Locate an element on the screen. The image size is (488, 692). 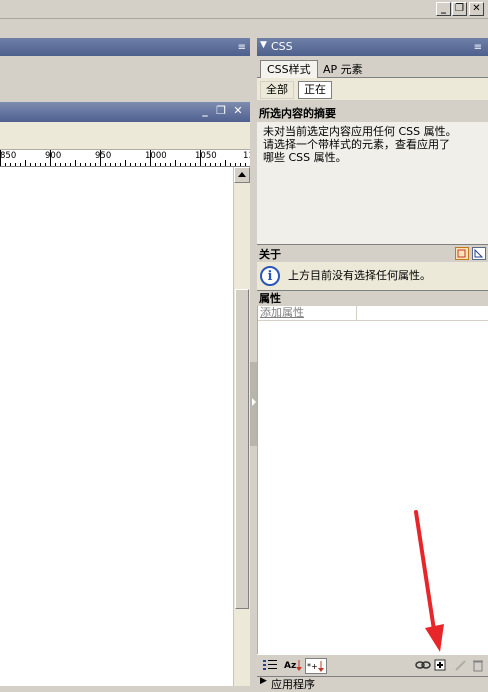
expand-arrow-icon: ▶ is located at coordinates (263, 681).